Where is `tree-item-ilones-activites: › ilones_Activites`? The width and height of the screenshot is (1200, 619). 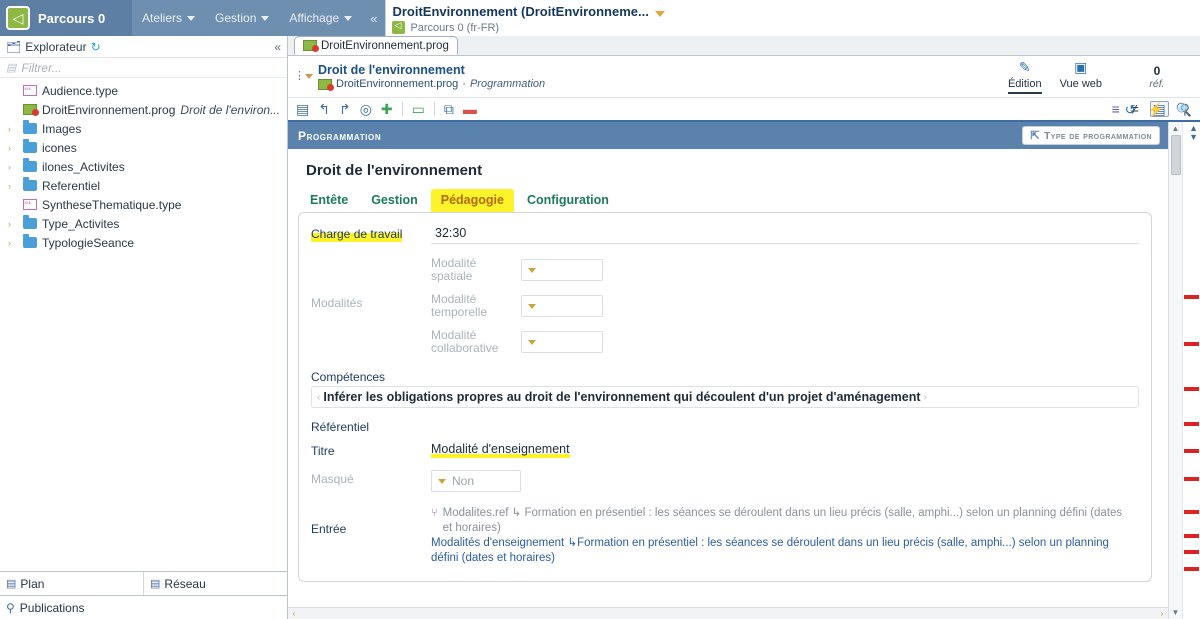
tree-item-ilones-activites: › ilones_Activites is located at coordinates (143, 166).